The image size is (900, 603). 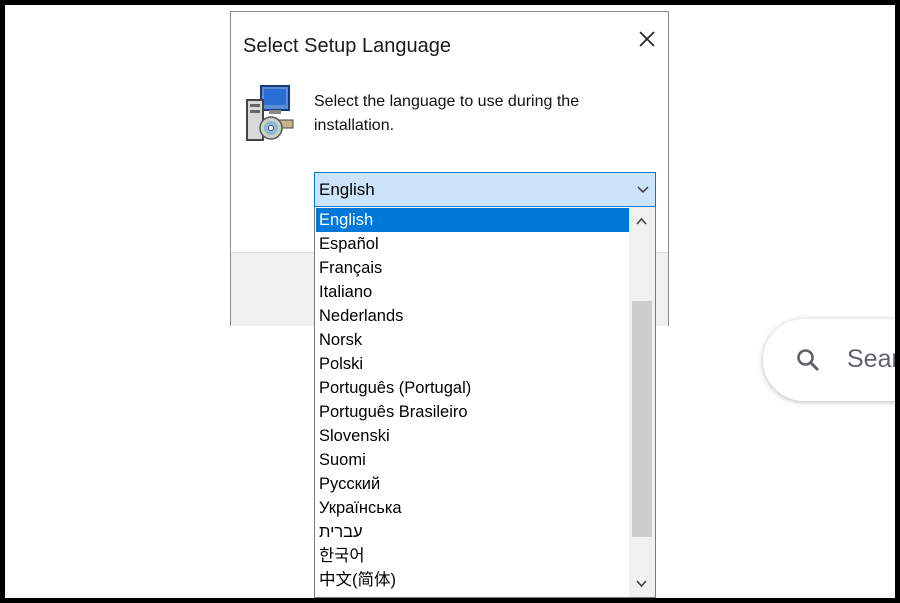 I want to click on scroll-down-icon, so click(x=641, y=584).